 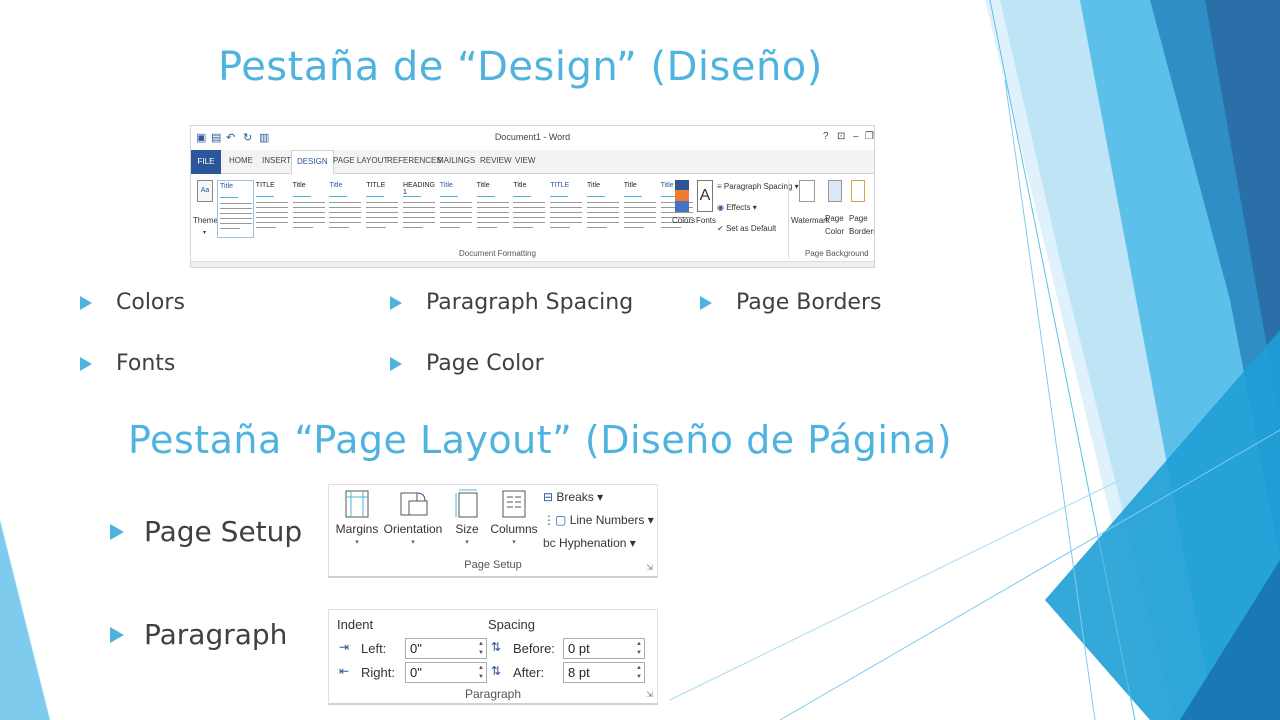 What do you see at coordinates (573, 497) in the screenshot?
I see `breaks-button: ⊟ Breaks ▾` at bounding box center [573, 497].